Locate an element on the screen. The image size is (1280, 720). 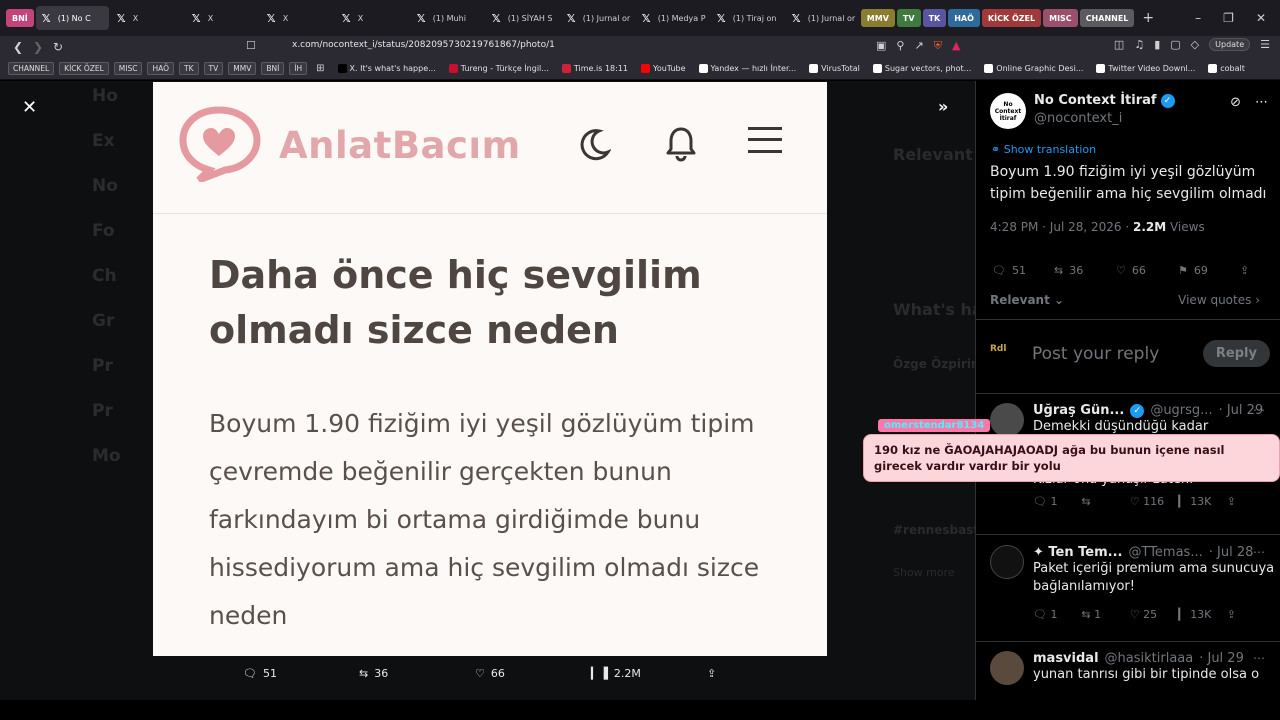
bookmark-folder: HAÖ is located at coordinates (161, 68).